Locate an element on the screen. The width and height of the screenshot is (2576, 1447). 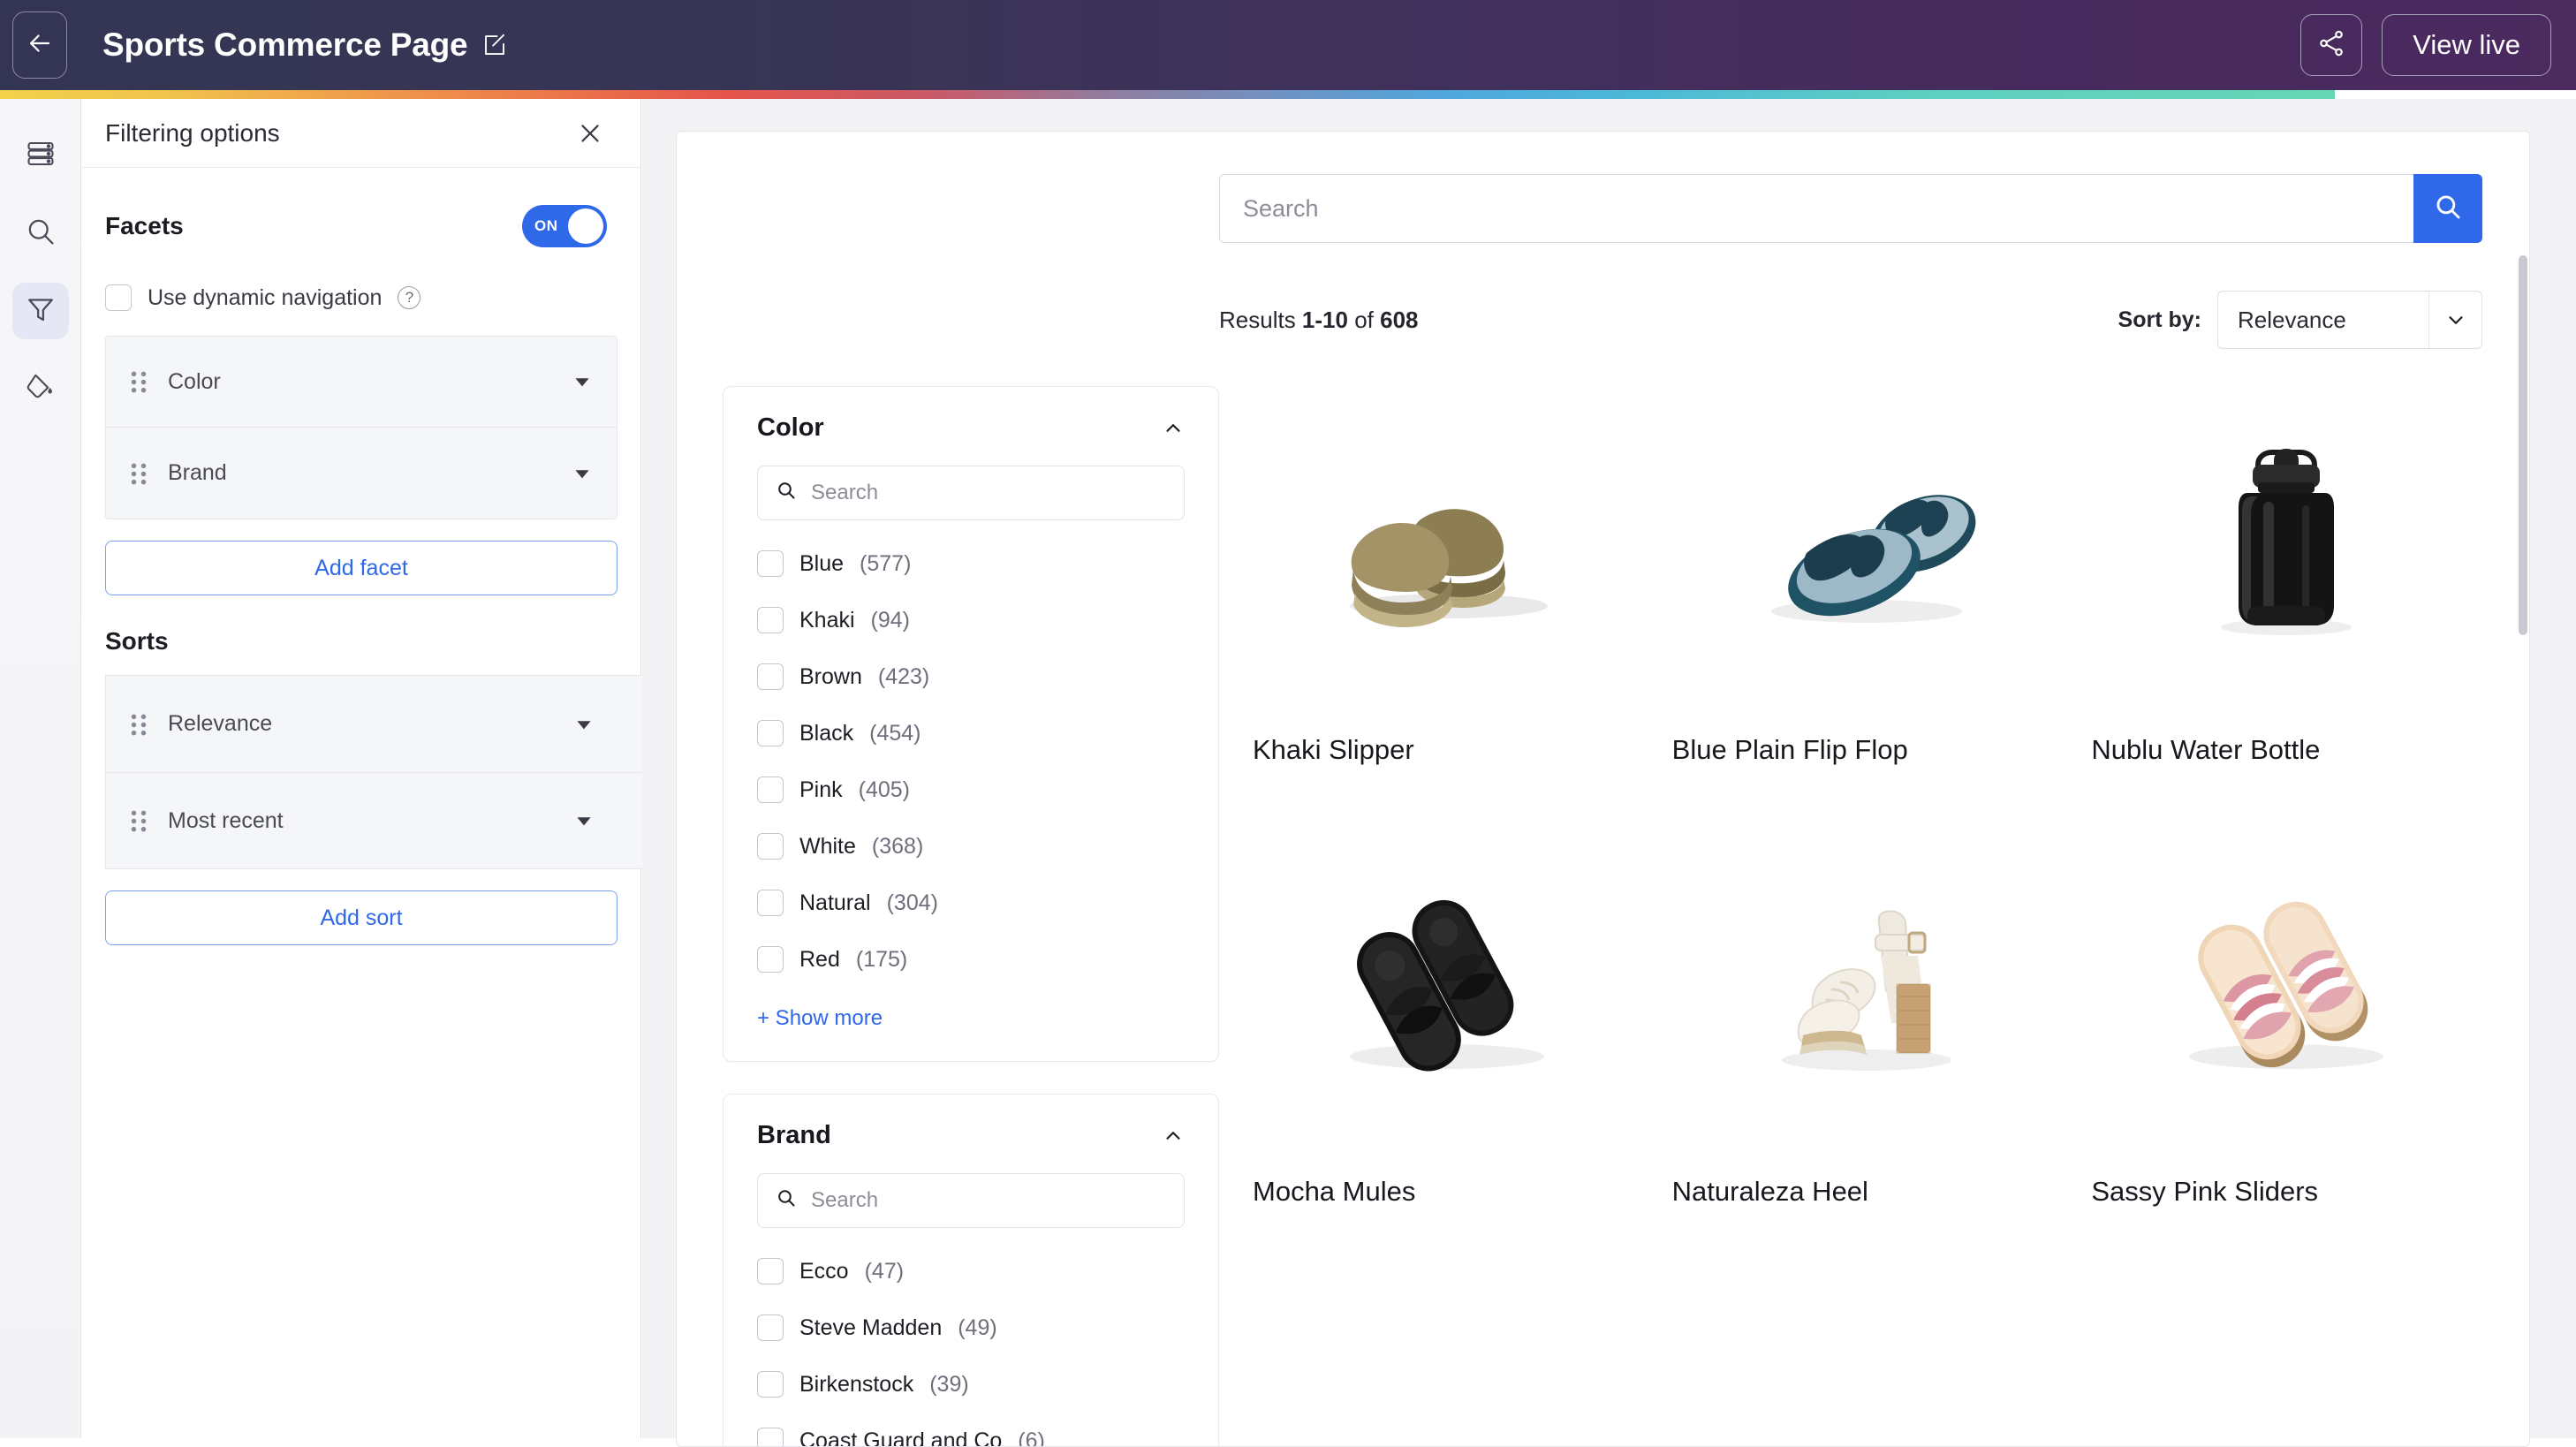
facet-card-title: Color is located at coordinates (791, 428).